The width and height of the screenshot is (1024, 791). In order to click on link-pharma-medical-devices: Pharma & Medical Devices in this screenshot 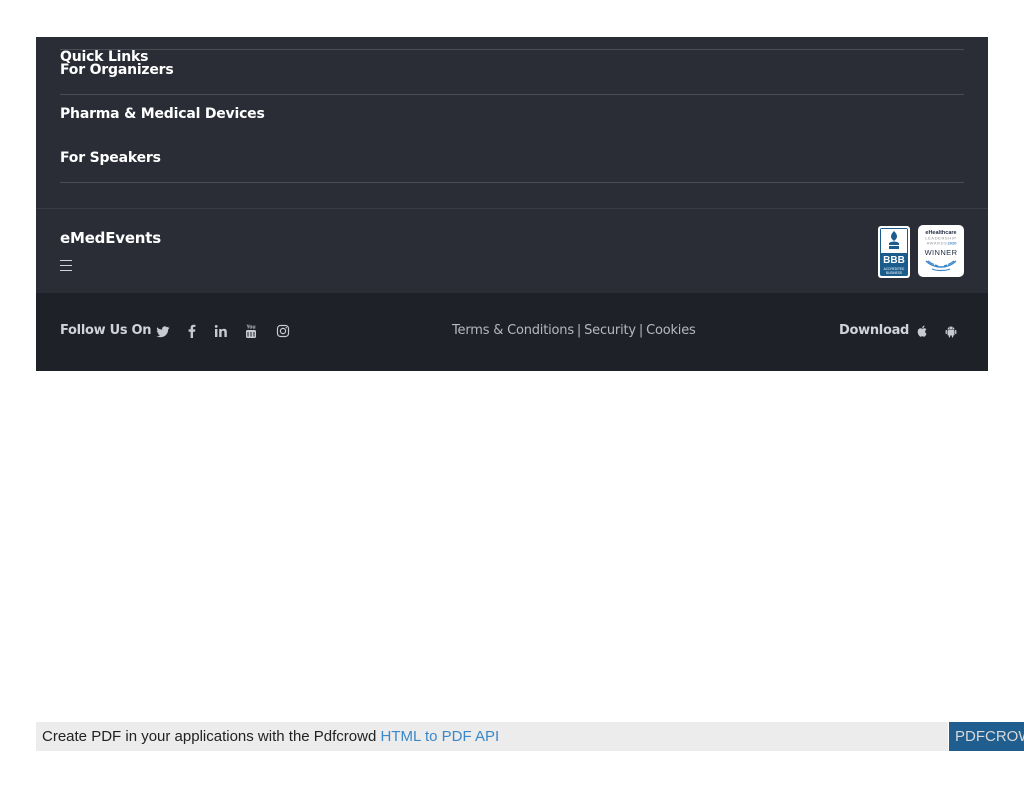, I will do `click(162, 114)`.